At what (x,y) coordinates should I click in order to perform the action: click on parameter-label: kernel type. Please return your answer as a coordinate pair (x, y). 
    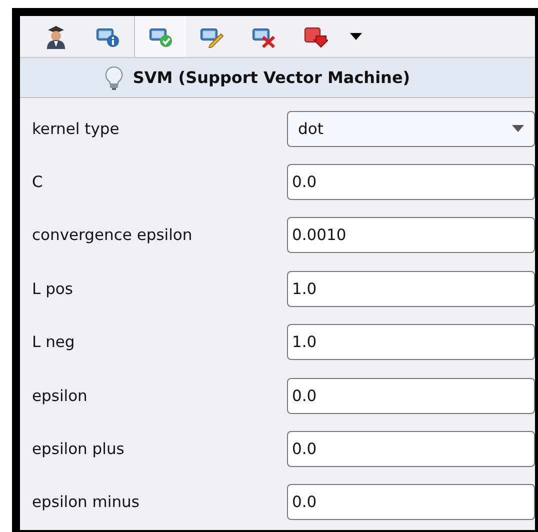
    Looking at the image, I should click on (76, 129).